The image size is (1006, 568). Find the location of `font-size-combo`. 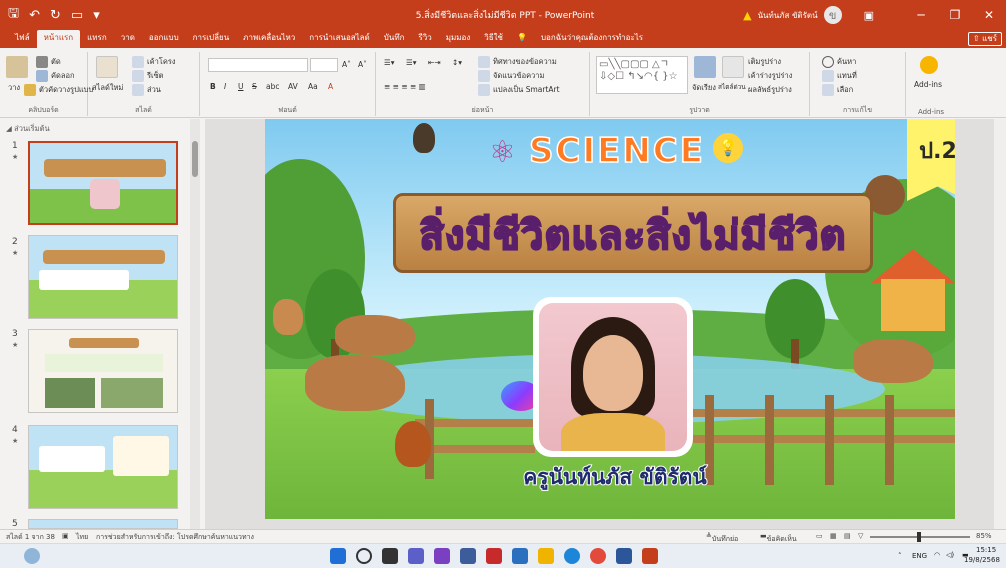

font-size-combo is located at coordinates (324, 65).